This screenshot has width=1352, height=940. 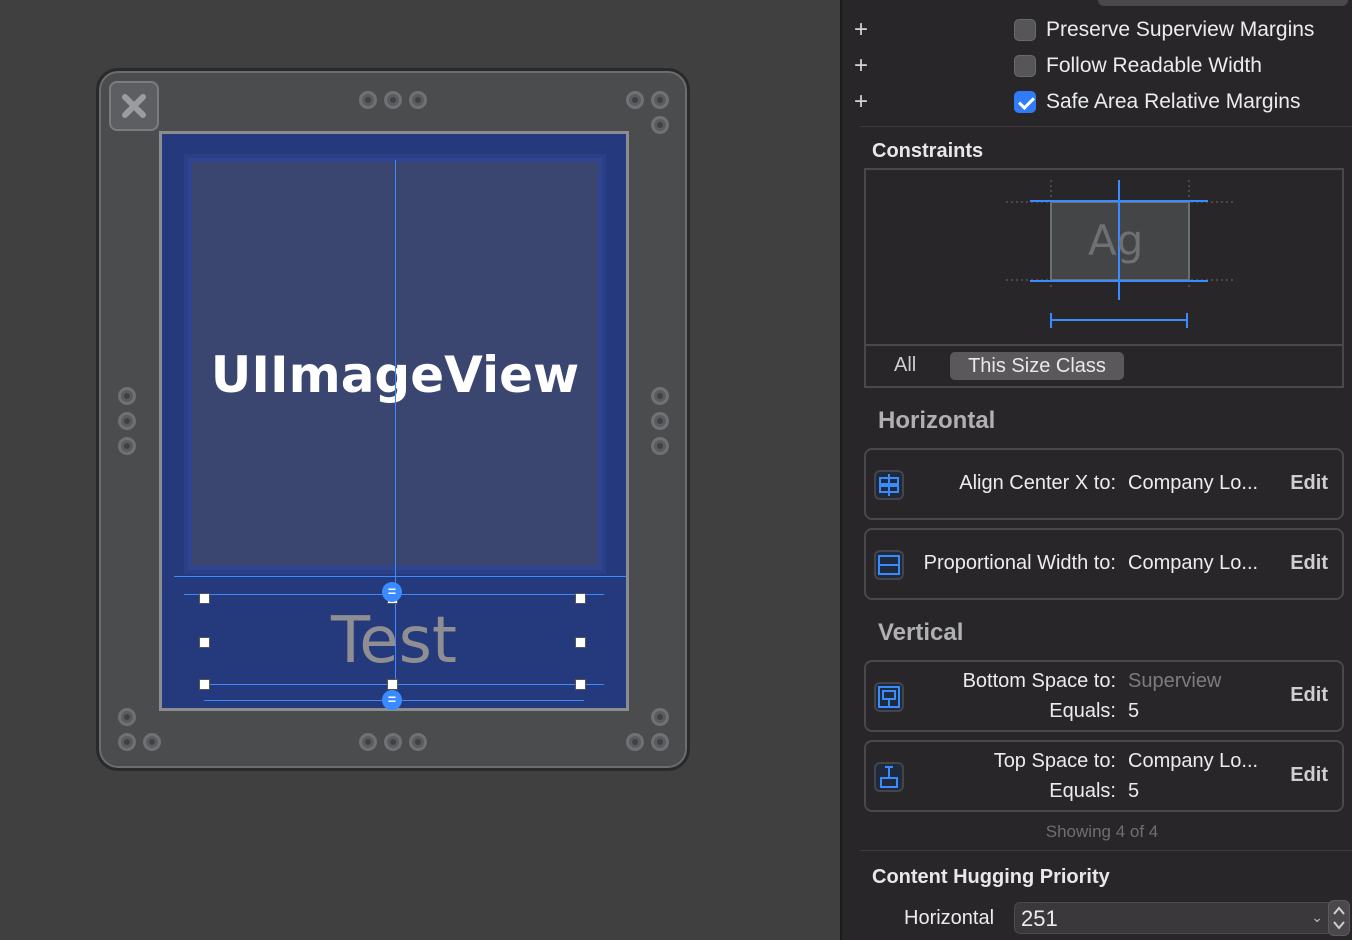 I want to click on preserve-superview-margins-label: Preserve Superview Margins, so click(x=1180, y=29).